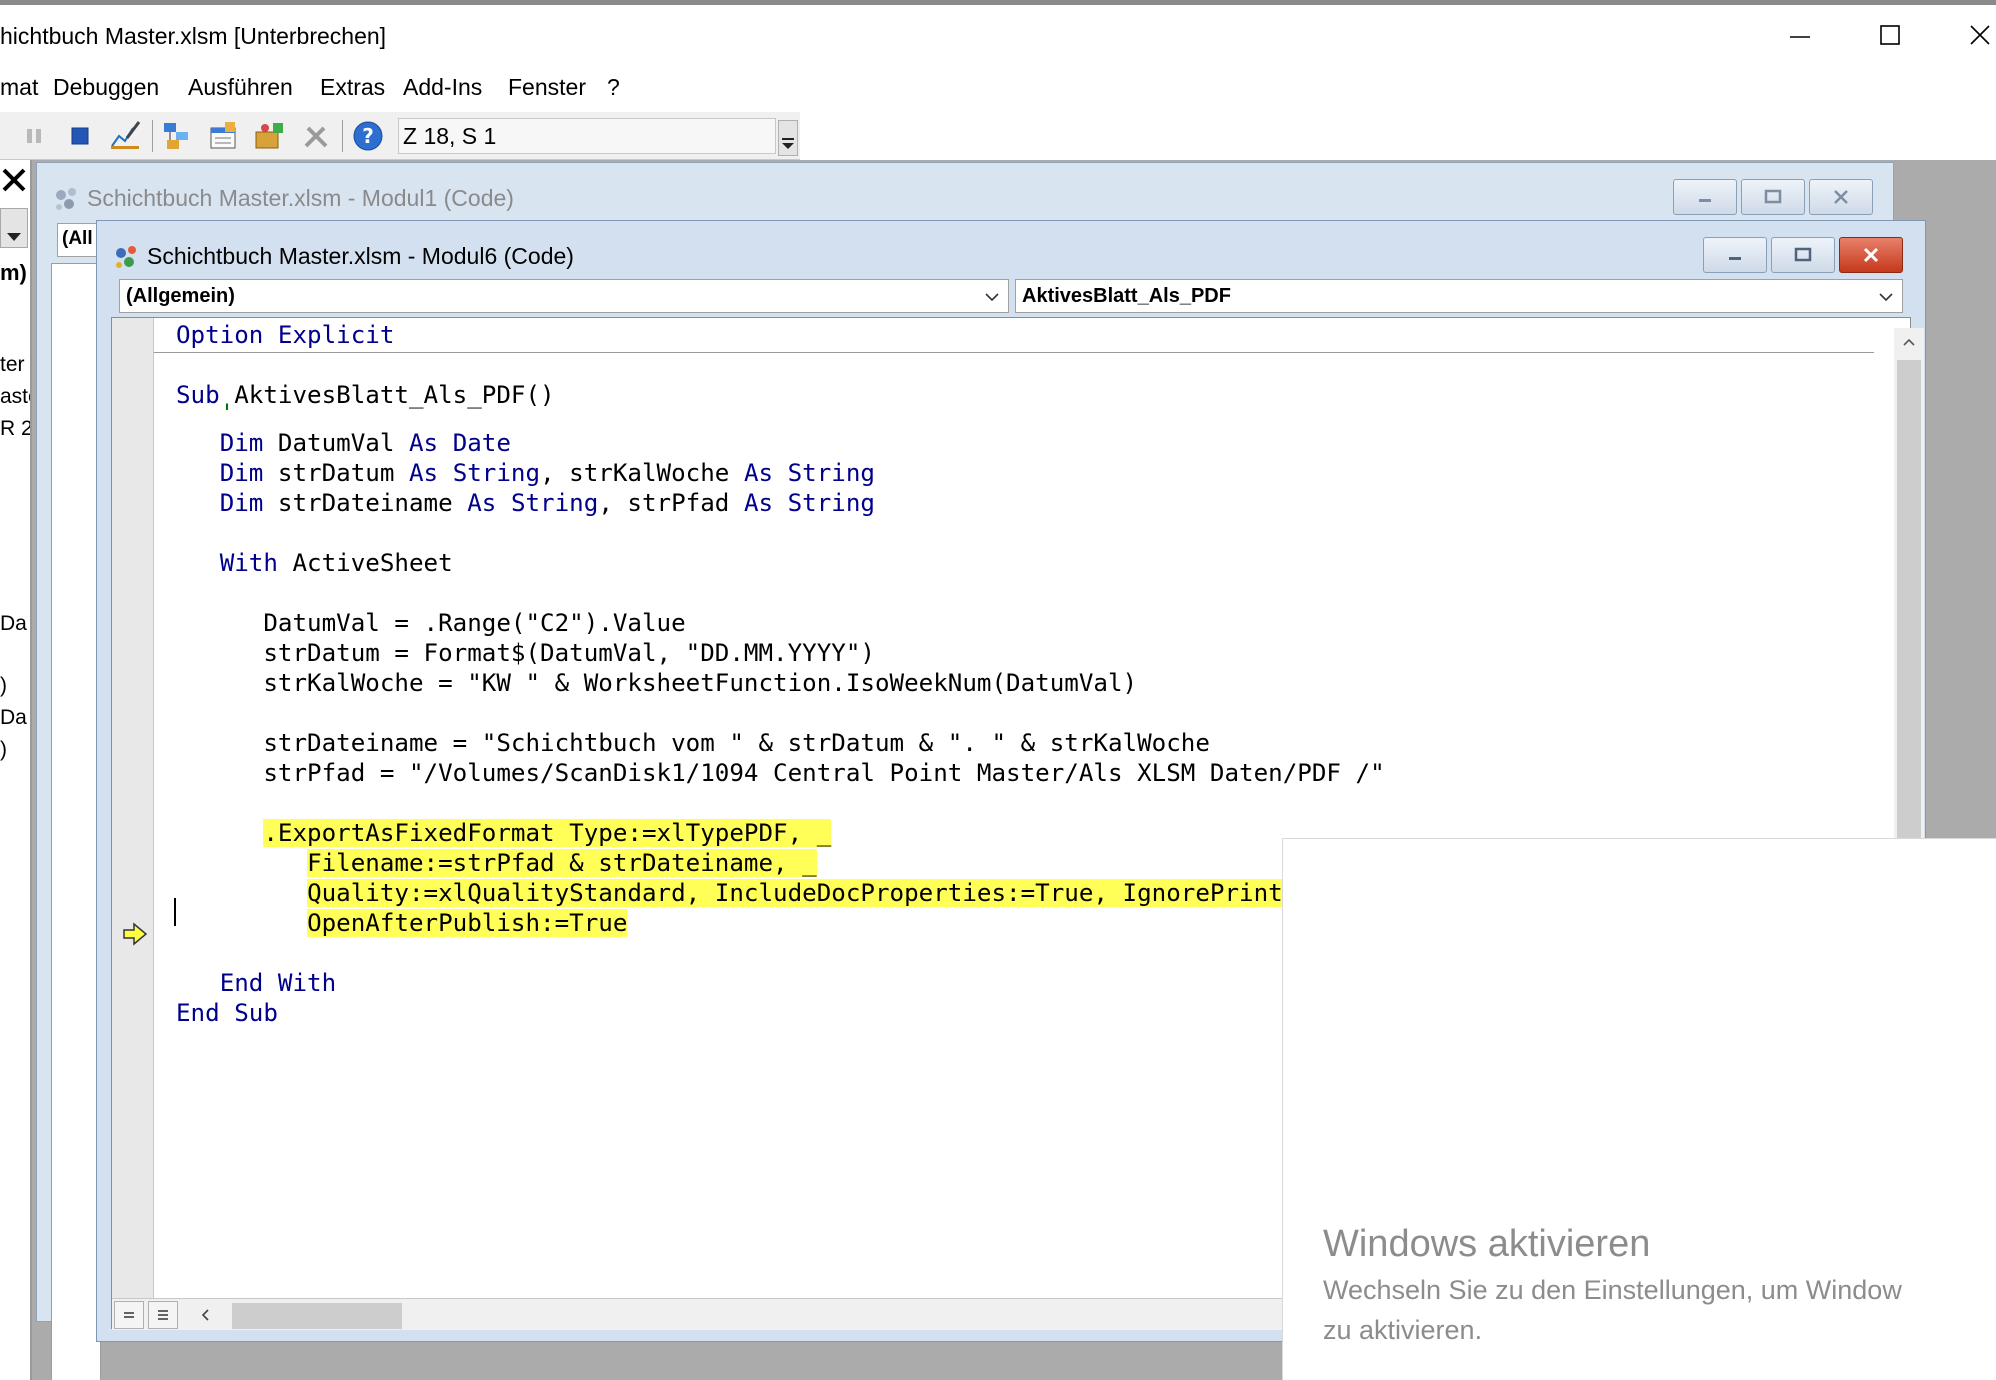 This screenshot has height=1380, width=1996. What do you see at coordinates (430, 623) in the screenshot?
I see `code-line: DatumVal = .Range("C2").Value` at bounding box center [430, 623].